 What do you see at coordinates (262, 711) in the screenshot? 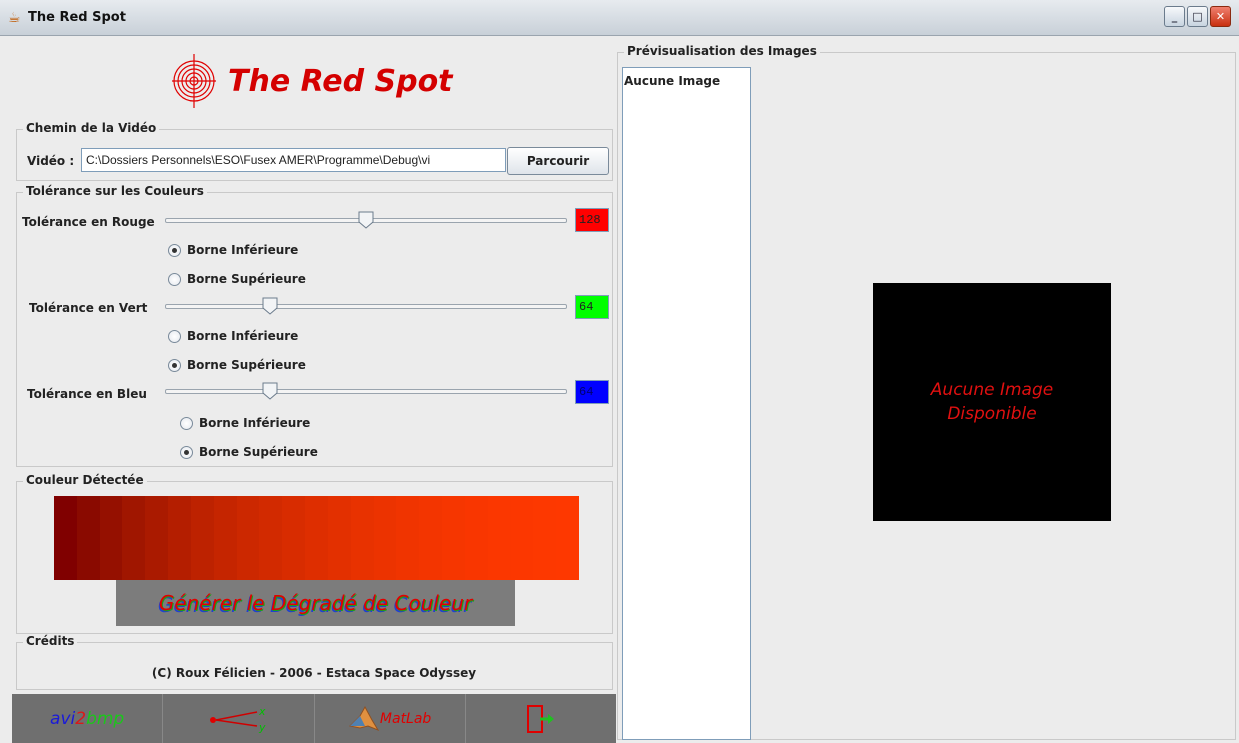
I see `x-axis-label: x` at bounding box center [262, 711].